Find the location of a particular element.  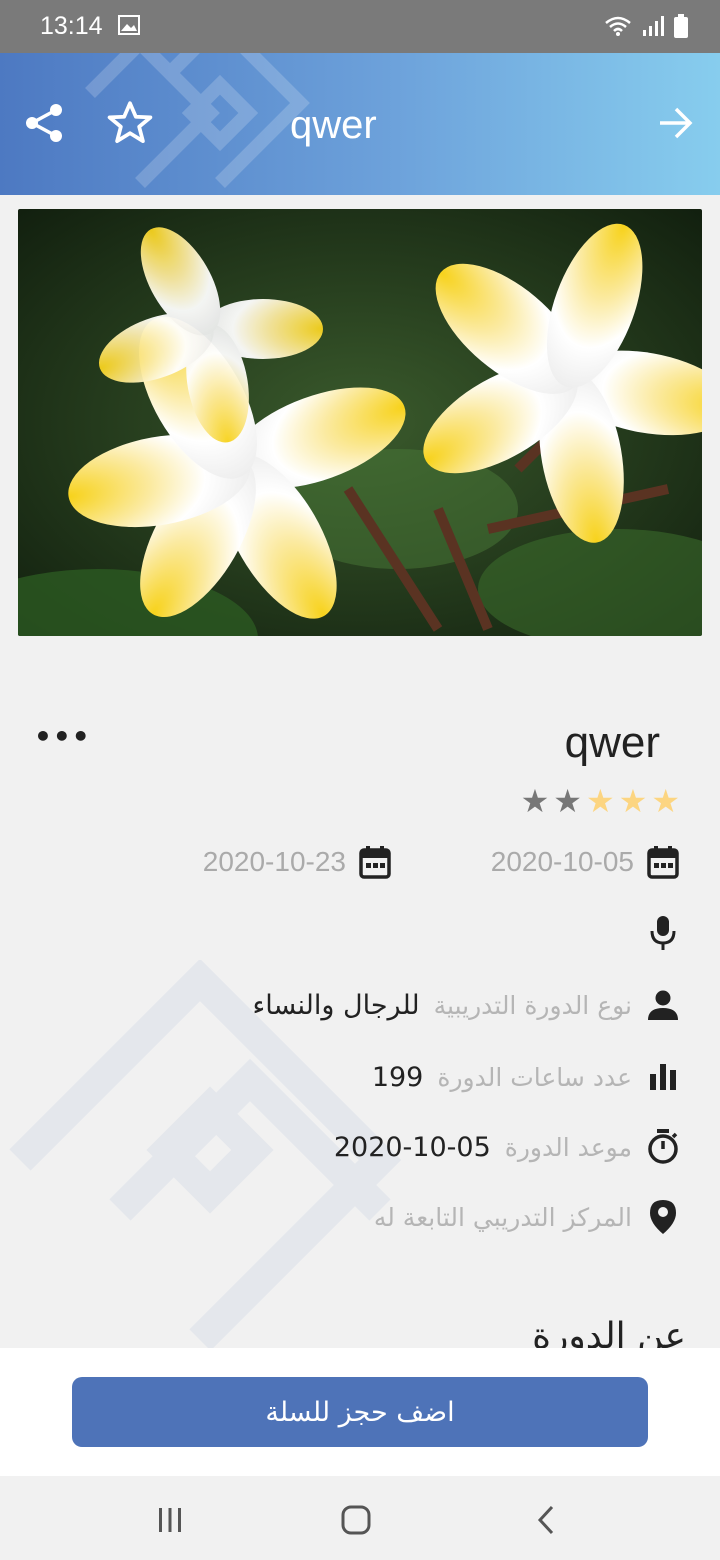

microphone-icon is located at coordinates (663, 933).